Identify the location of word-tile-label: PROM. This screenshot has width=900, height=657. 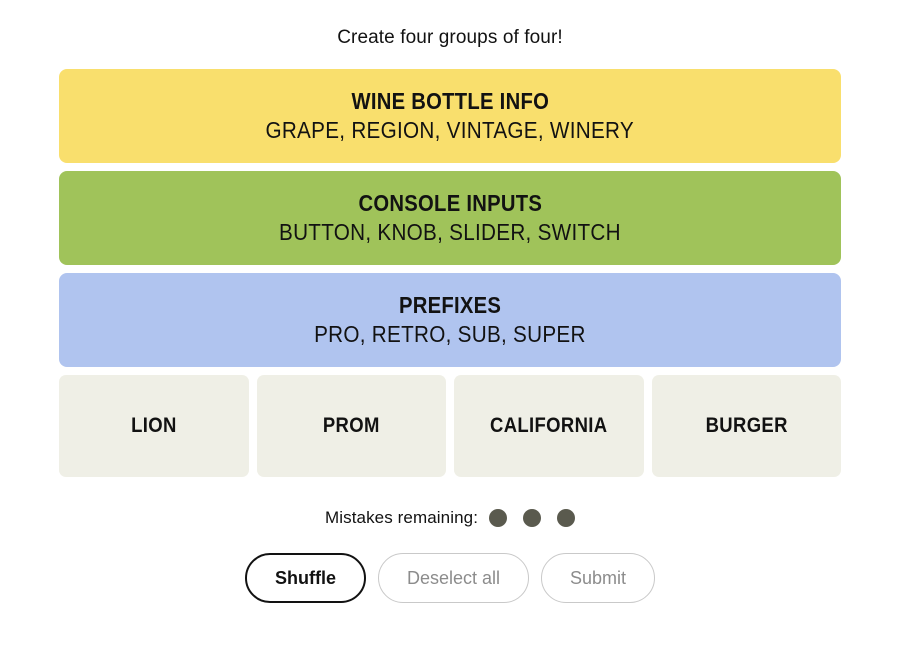
(351, 425).